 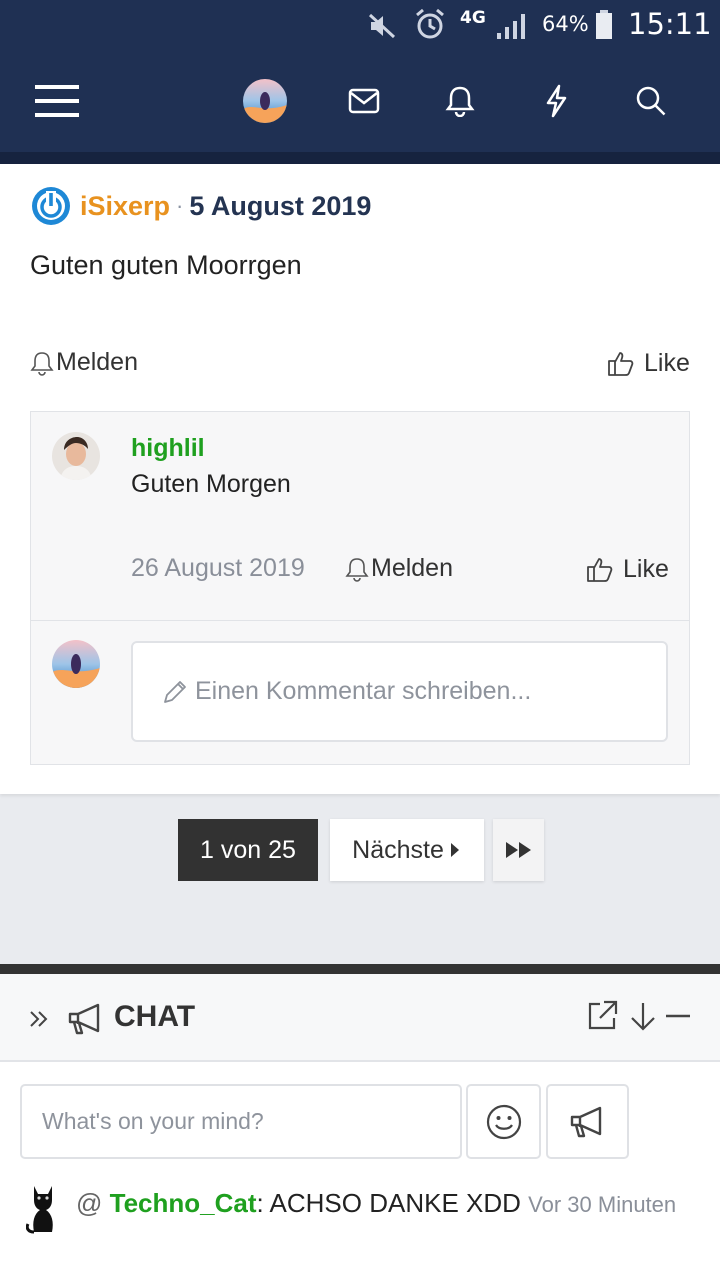 I want to click on shout-button, so click(x=587, y=1121).